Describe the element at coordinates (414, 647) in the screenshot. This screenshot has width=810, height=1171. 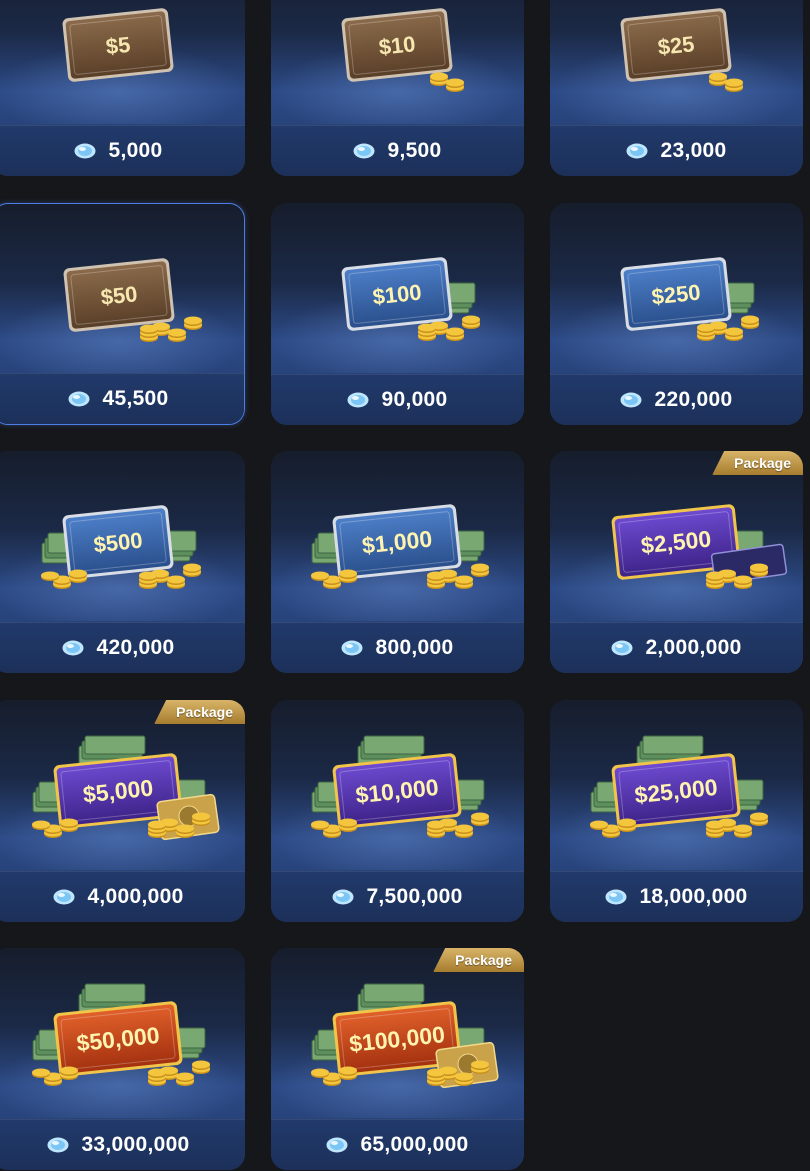
I see `price-label: 800,000` at that location.